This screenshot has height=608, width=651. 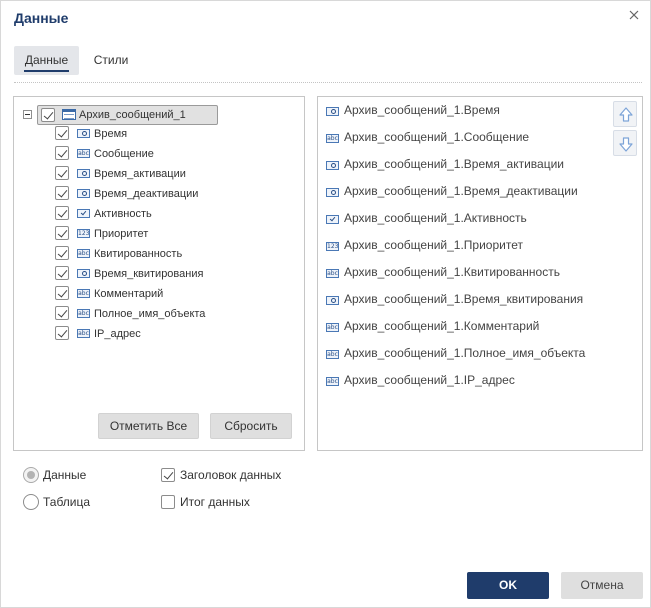 What do you see at coordinates (121, 234) in the screenshot?
I see `tree-item-label: Приоритет` at bounding box center [121, 234].